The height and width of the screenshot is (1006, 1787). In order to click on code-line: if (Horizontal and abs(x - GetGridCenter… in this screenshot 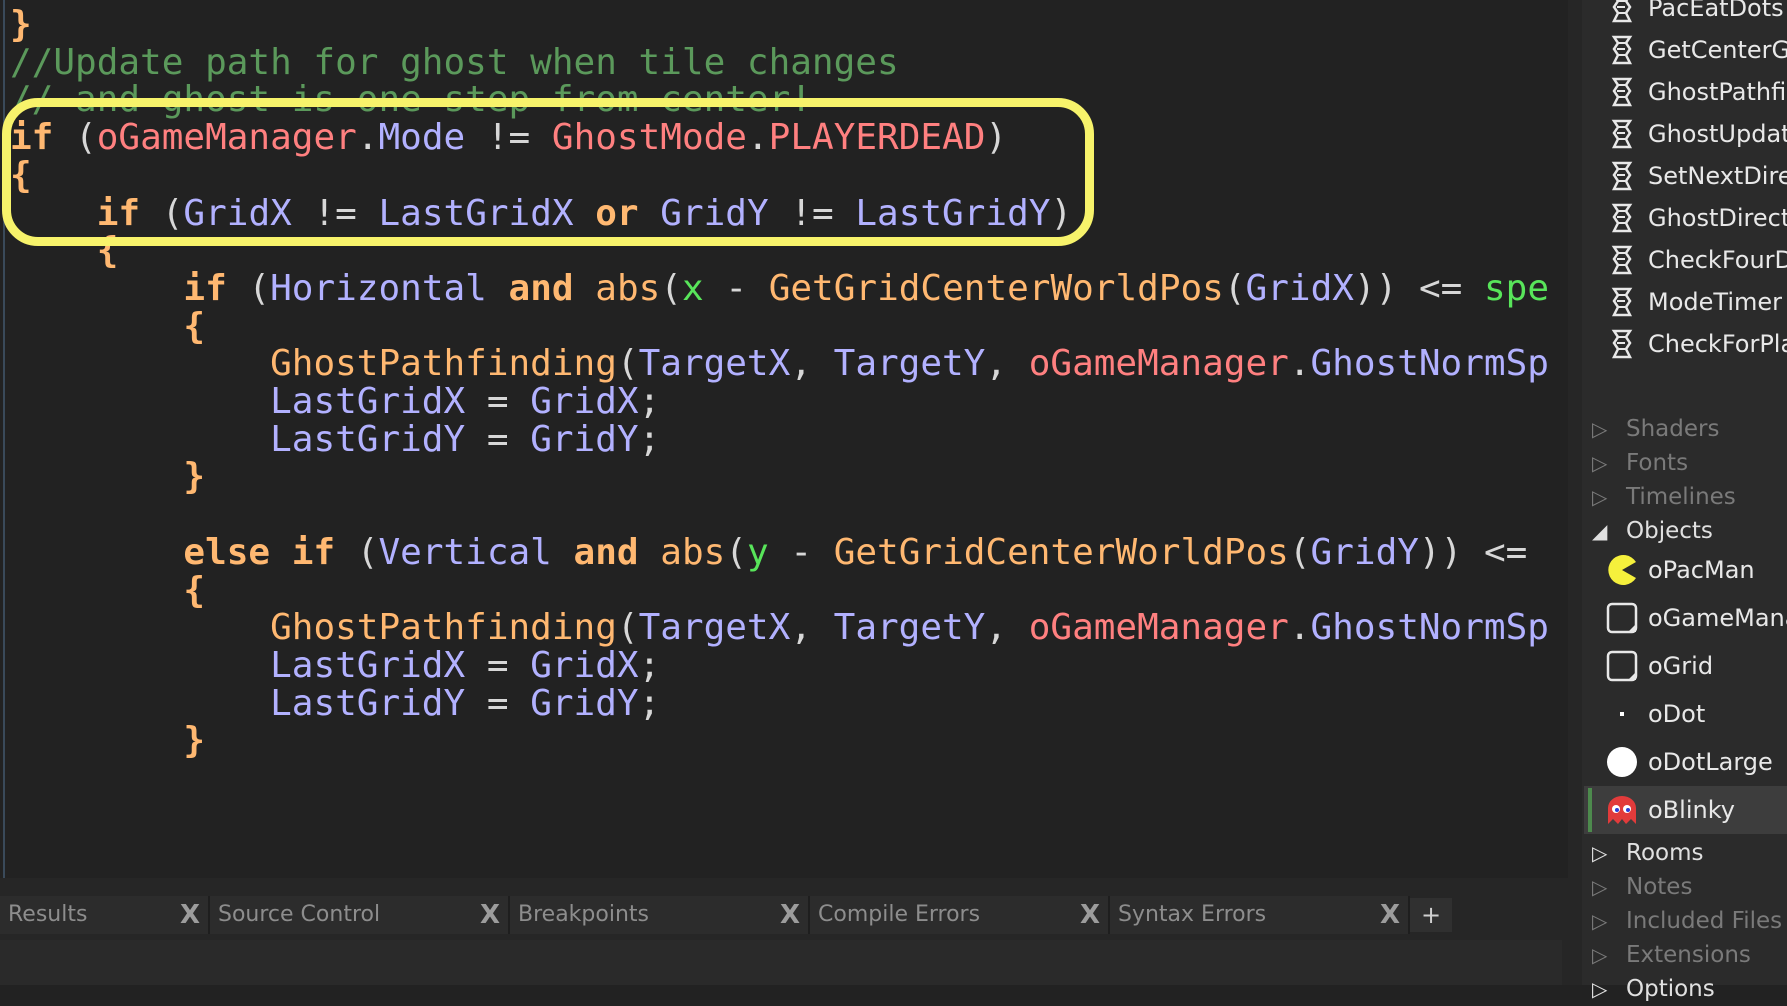, I will do `click(779, 289)`.